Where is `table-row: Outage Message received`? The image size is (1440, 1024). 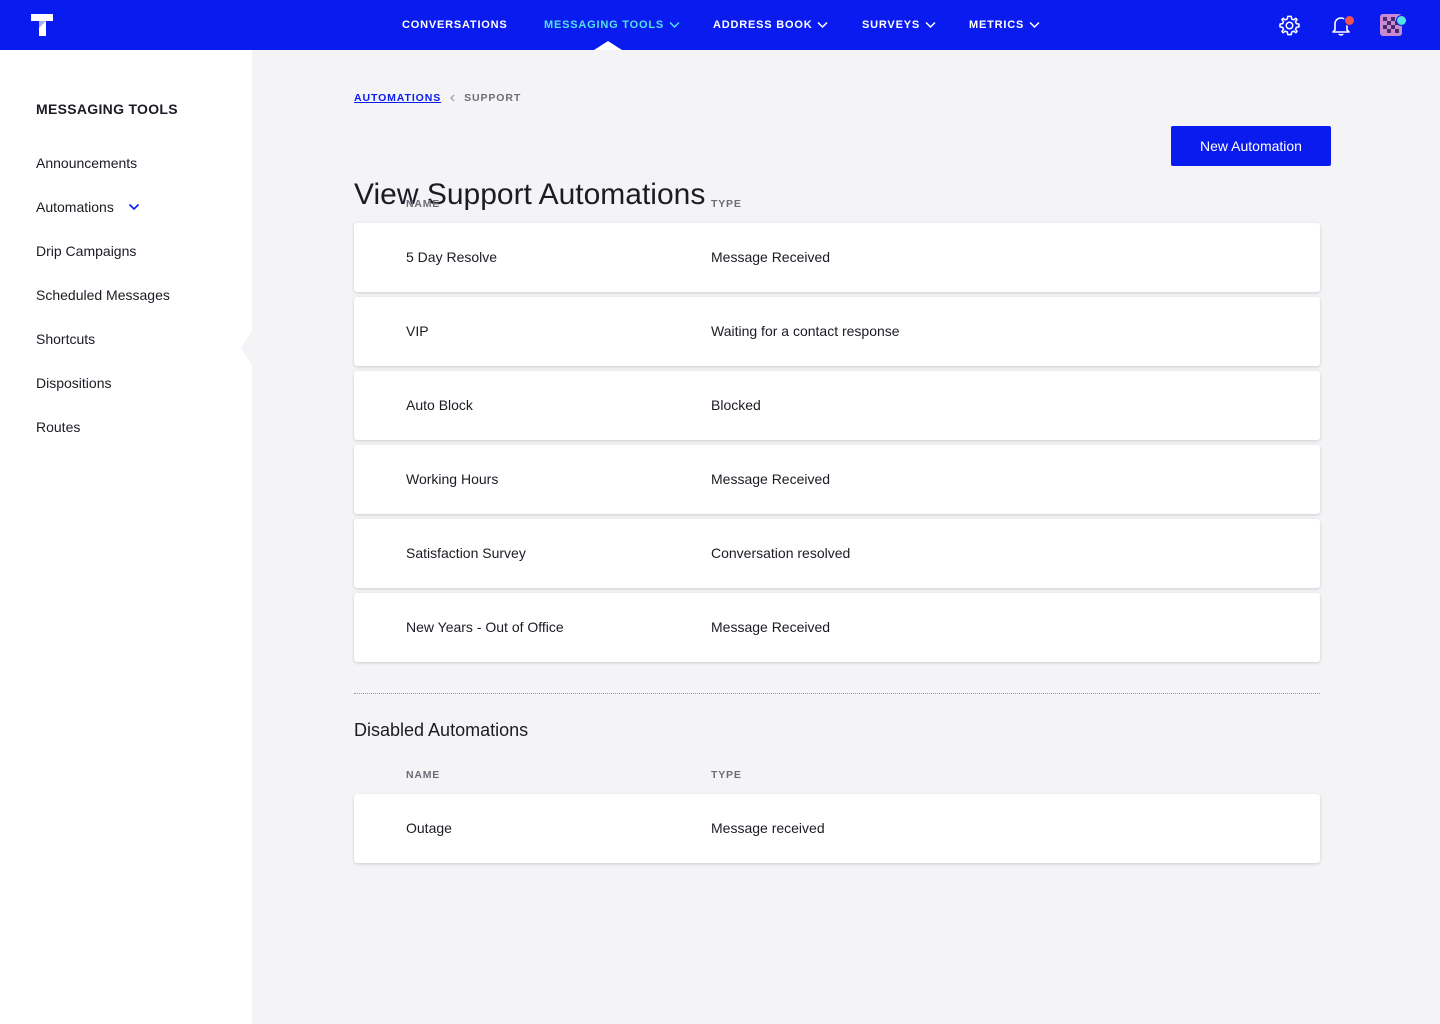 table-row: Outage Message received is located at coordinates (837, 828).